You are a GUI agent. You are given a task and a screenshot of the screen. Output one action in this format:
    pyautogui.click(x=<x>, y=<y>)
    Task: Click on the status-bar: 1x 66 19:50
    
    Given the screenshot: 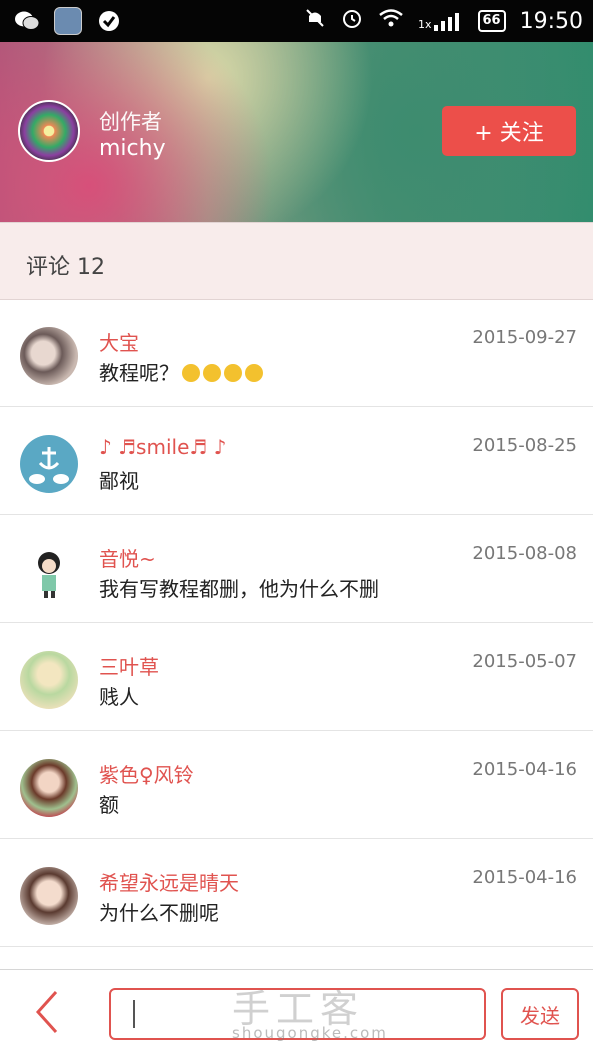 What is the action you would take?
    pyautogui.click(x=296, y=21)
    